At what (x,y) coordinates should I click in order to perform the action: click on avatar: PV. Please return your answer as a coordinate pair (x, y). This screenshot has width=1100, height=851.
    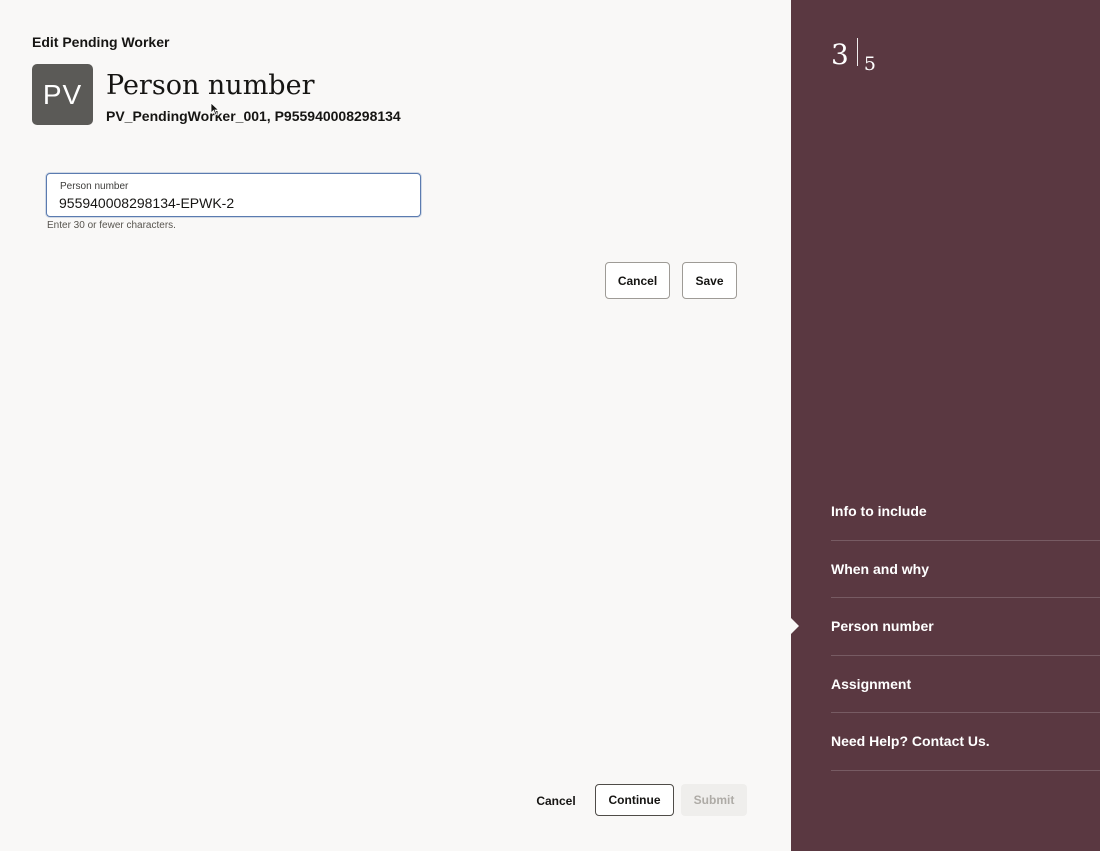
    Looking at the image, I should click on (62, 94).